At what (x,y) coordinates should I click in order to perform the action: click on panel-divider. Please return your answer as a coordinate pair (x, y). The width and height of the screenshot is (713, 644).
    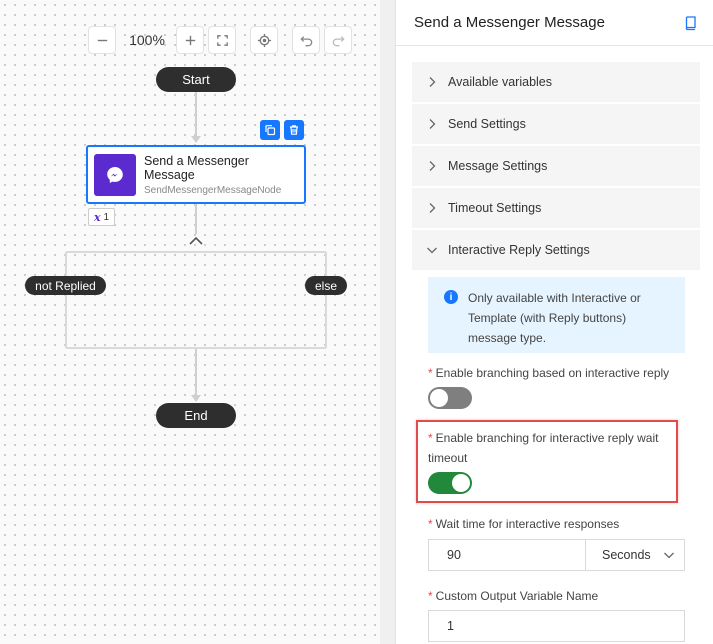
    Looking at the image, I should click on (388, 322).